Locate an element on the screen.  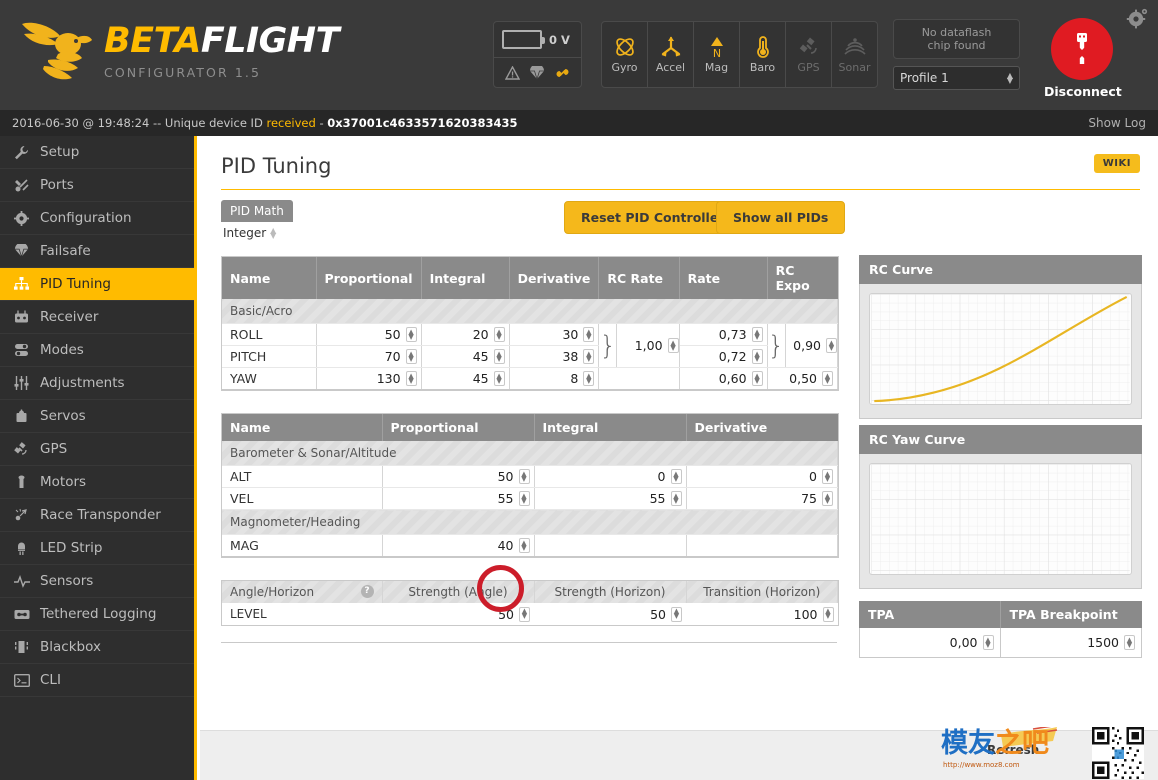
show-all-pids-button: Show all PIDs is located at coordinates (781, 217).